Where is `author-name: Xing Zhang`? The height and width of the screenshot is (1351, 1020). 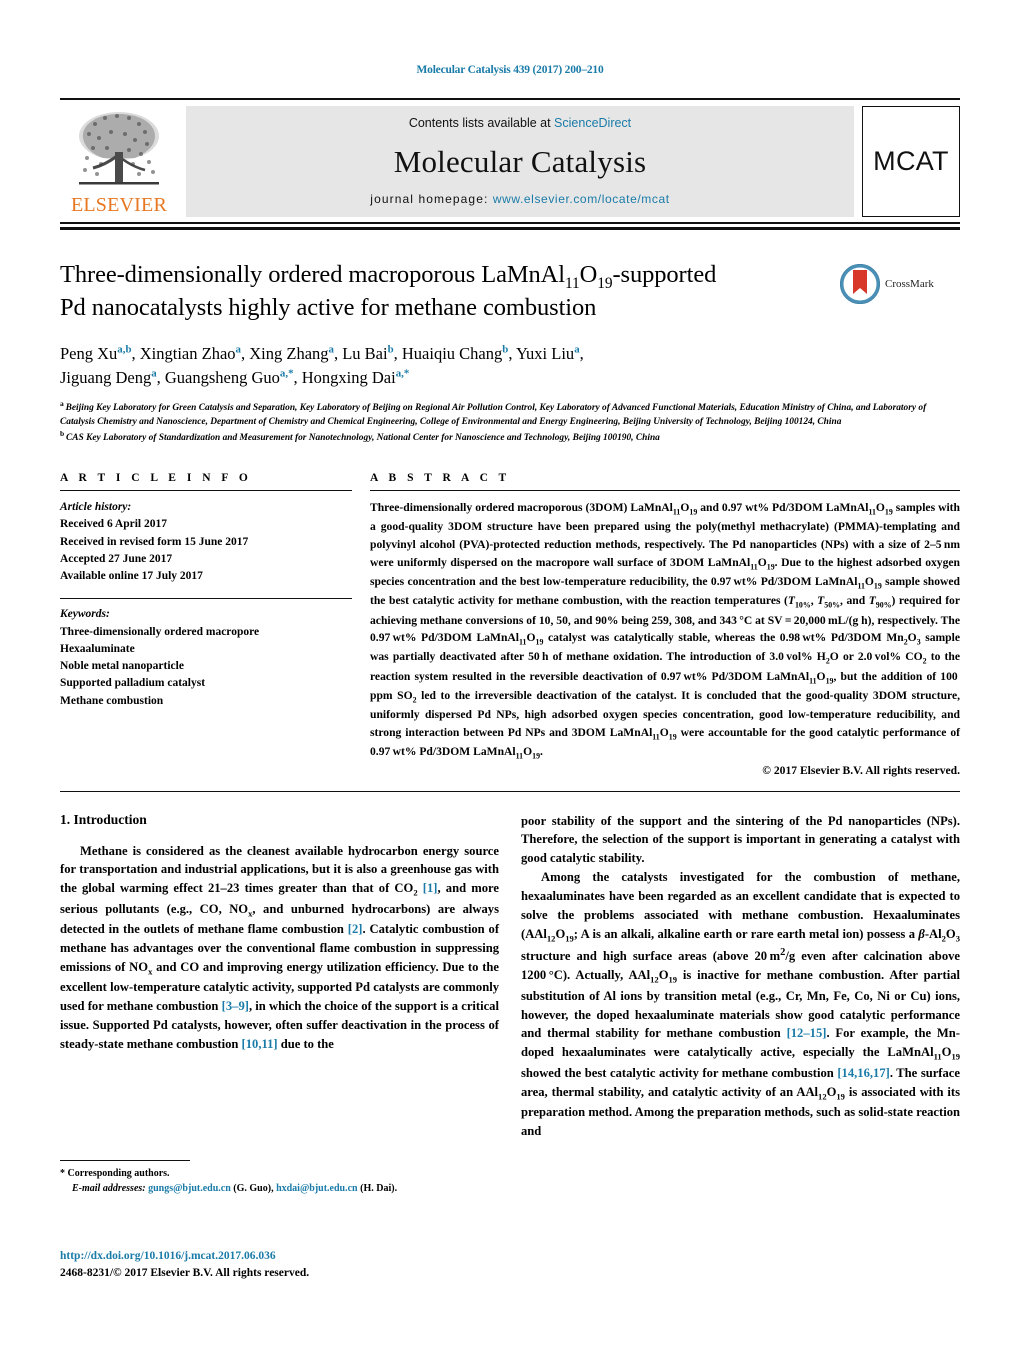
author-name: Xing Zhang is located at coordinates (289, 354).